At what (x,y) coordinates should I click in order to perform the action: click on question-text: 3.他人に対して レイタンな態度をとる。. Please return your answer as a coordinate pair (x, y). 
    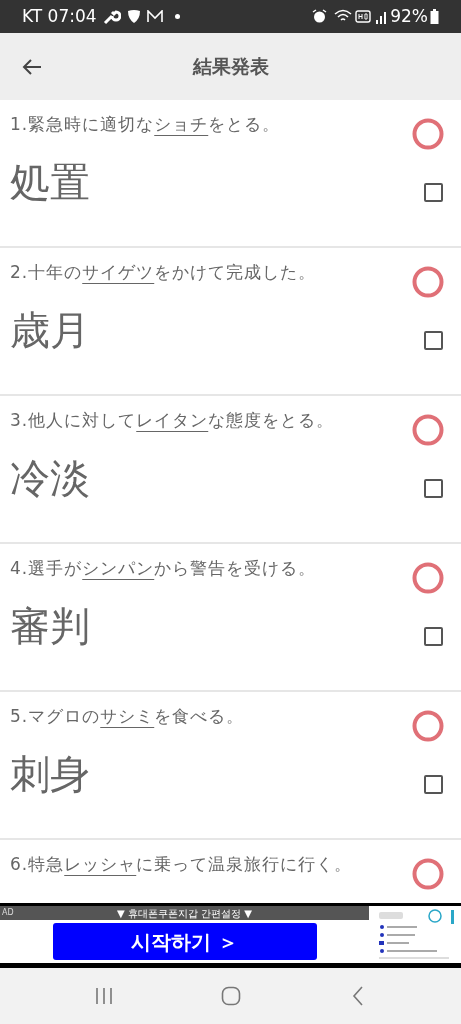
    Looking at the image, I should click on (172, 420).